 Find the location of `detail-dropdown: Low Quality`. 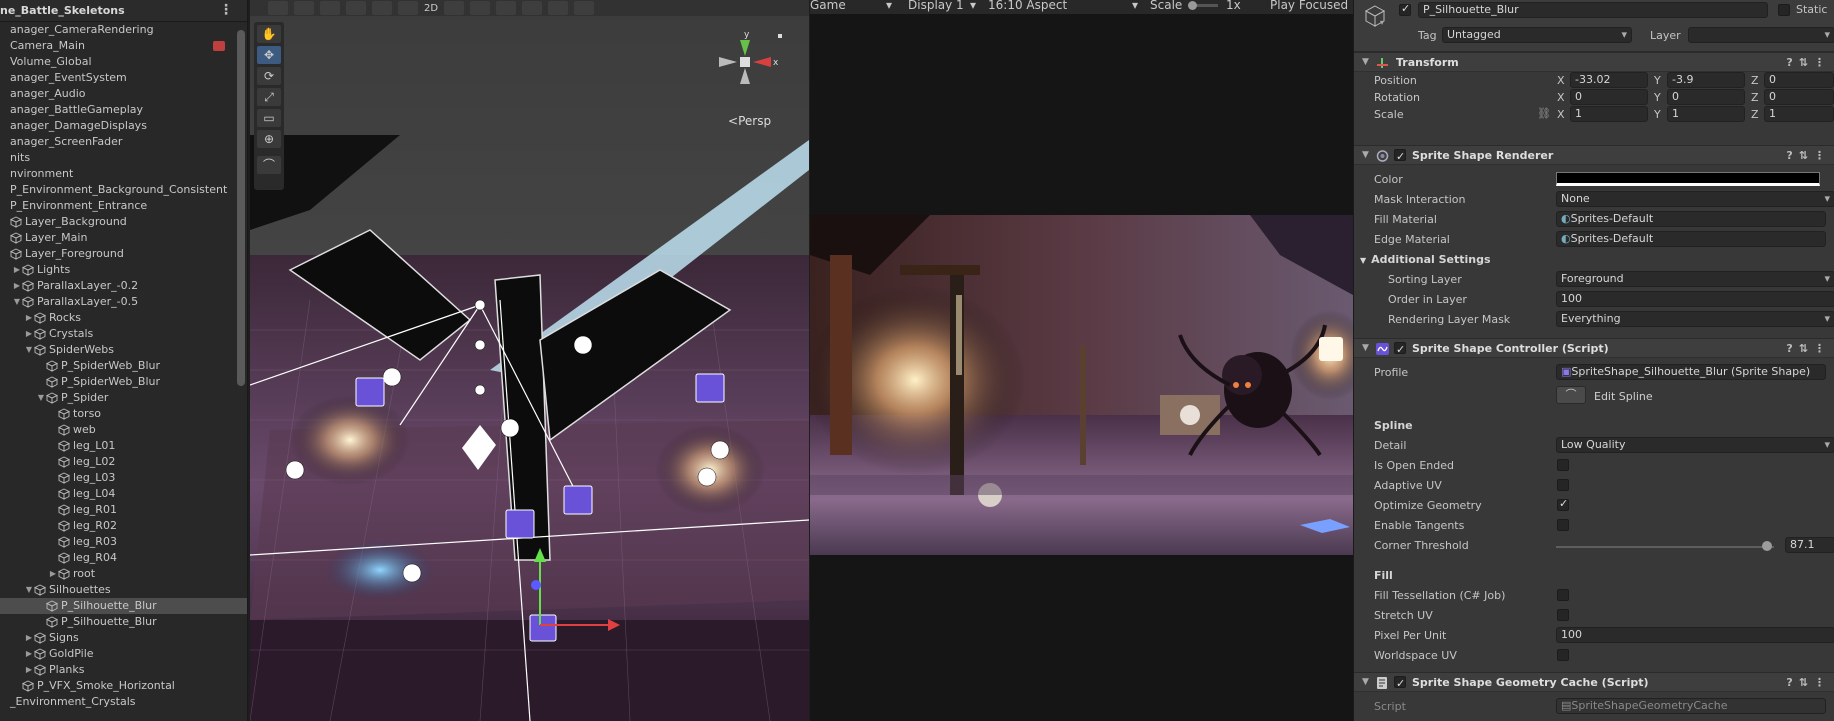

detail-dropdown: Low Quality is located at coordinates (1695, 445).